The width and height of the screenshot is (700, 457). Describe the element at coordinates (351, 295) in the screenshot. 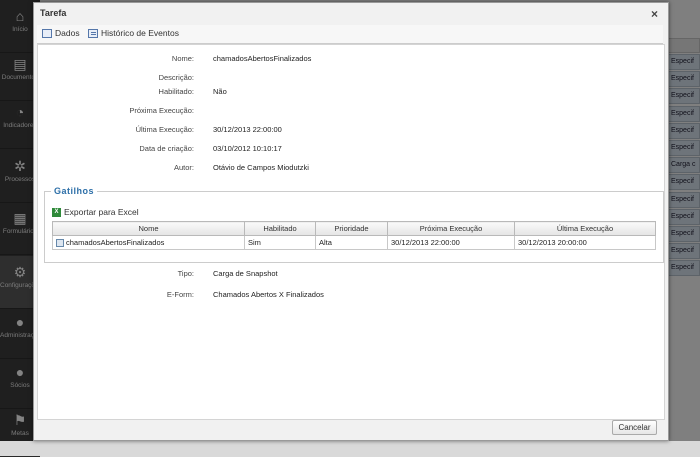

I see `field-row: E-Form: Chamados Abertos X Finalizados` at that location.